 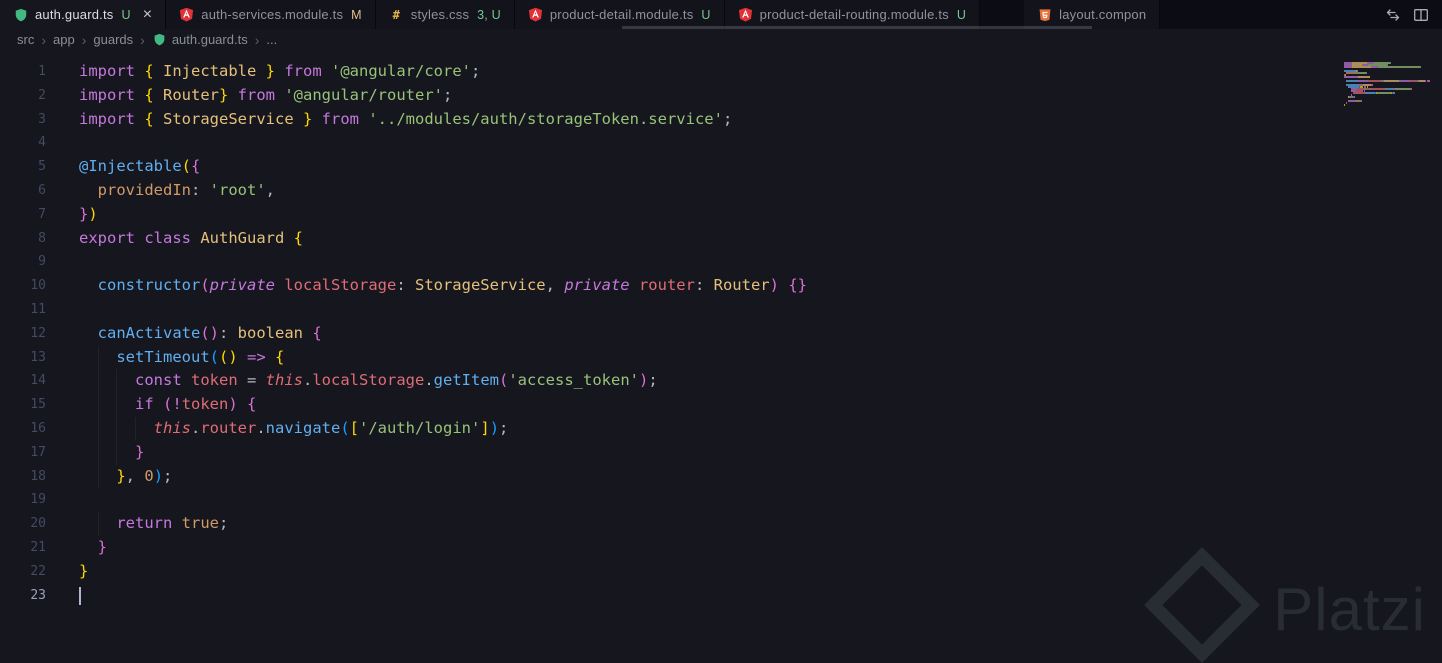 What do you see at coordinates (23, 477) in the screenshot?
I see `line-number: 18` at bounding box center [23, 477].